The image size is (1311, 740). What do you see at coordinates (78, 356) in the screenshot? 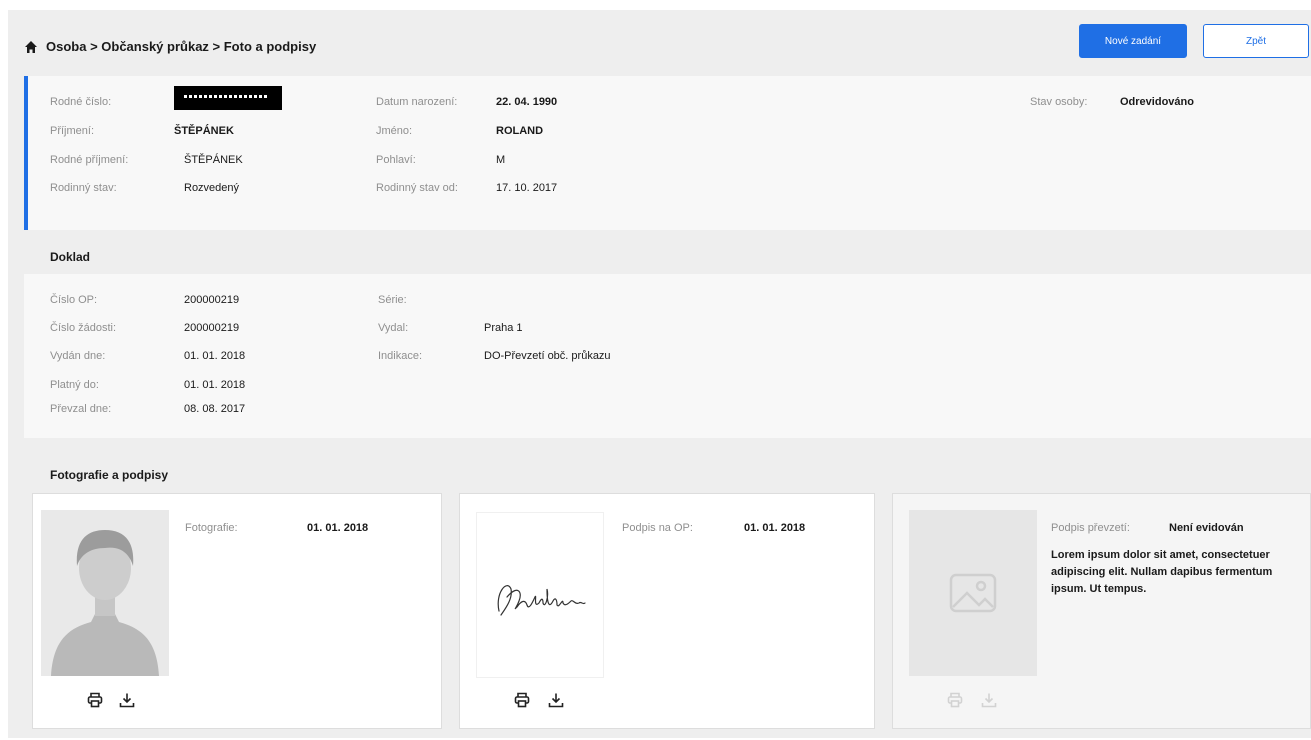
I see `vydan-dne-label: Vydán dne:` at bounding box center [78, 356].